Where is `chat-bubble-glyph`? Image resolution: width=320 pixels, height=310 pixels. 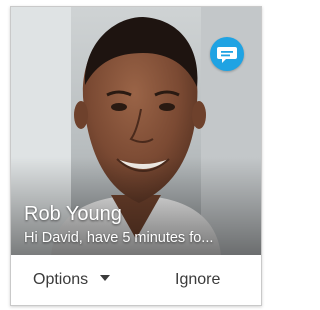 chat-bubble-glyph is located at coordinates (227, 55).